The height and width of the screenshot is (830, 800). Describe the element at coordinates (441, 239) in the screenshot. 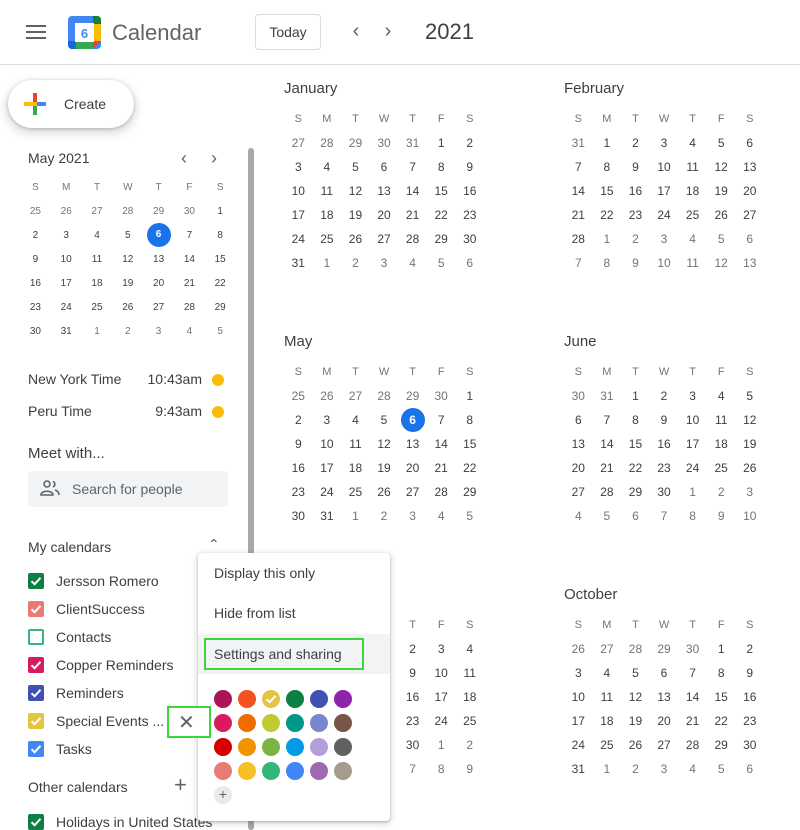

I see `month-day: 29` at that location.